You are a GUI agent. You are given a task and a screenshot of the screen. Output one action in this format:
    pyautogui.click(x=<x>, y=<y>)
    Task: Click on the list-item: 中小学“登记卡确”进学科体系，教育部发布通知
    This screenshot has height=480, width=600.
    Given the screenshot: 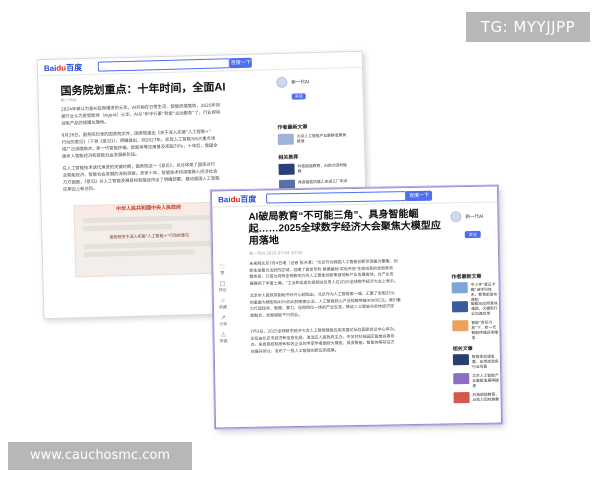 What is the action you would take?
    pyautogui.click(x=475, y=292)
    